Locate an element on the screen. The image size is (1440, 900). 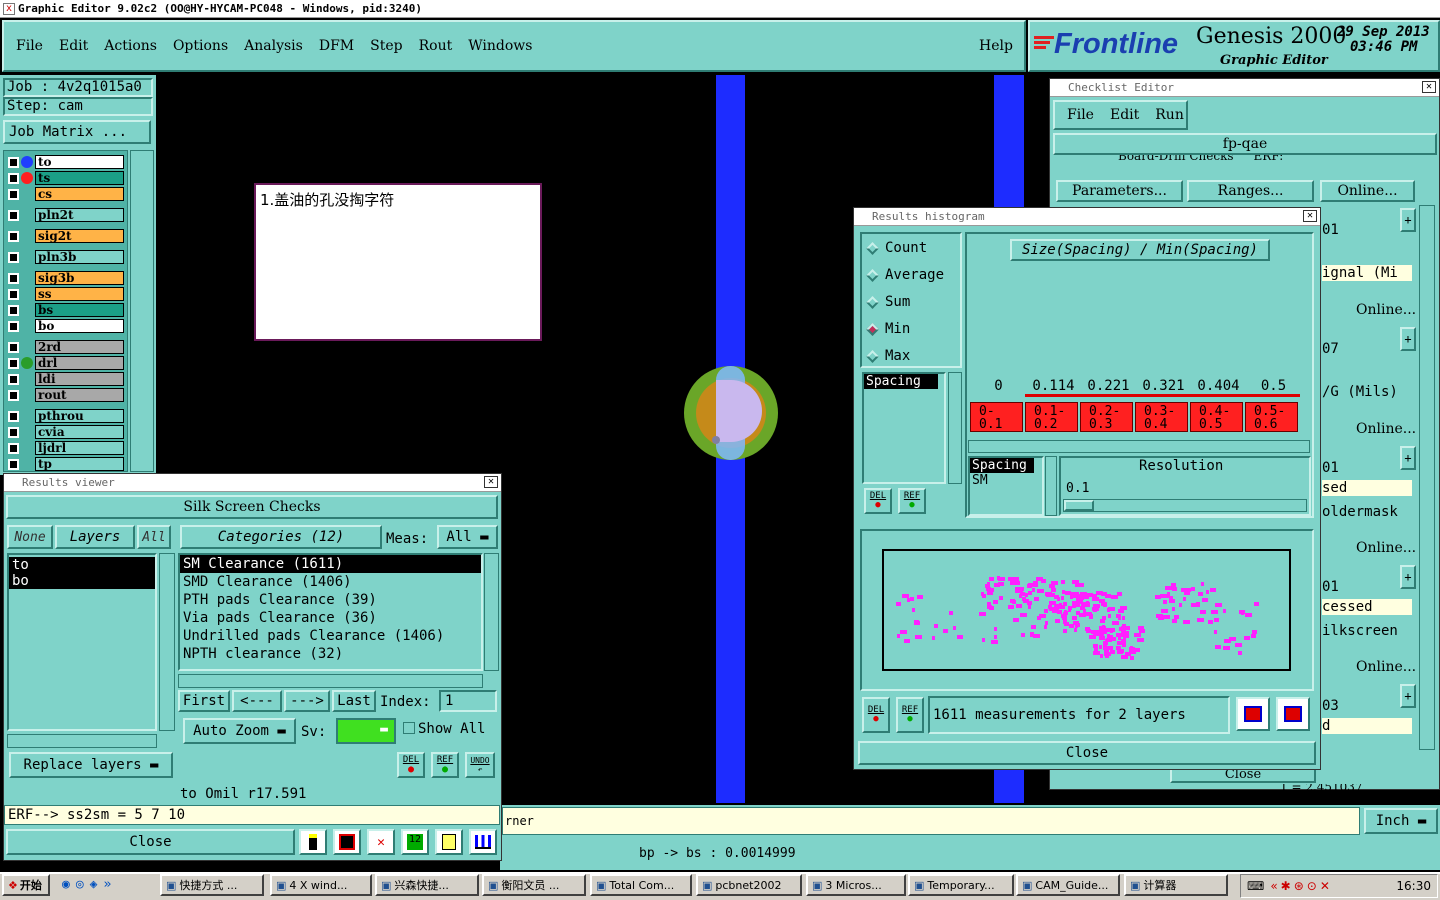
categories-button: Categories (12) is located at coordinates (281, 537).